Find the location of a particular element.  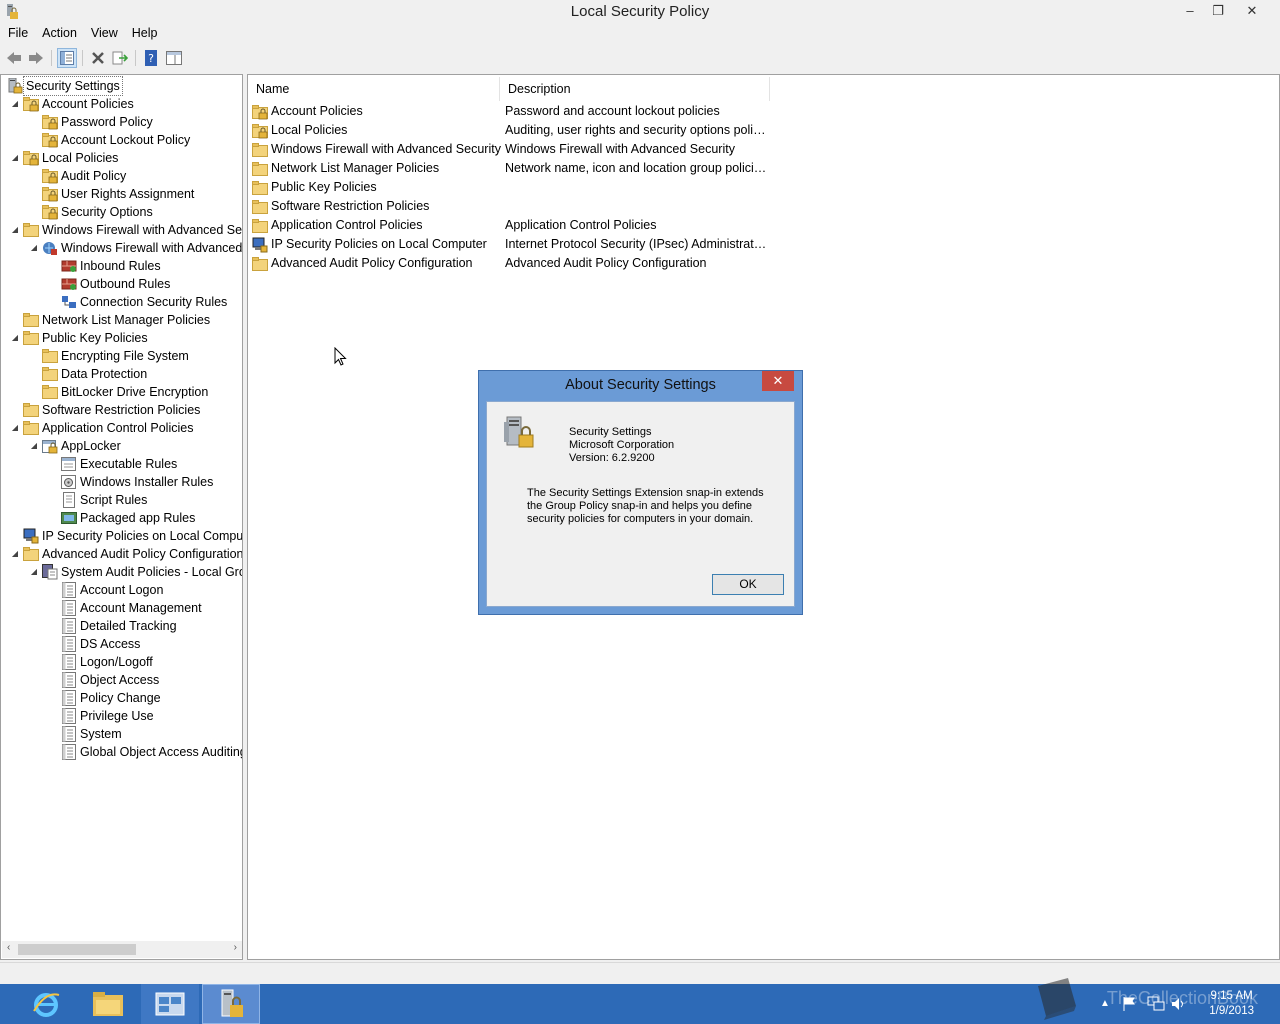

scroll-right-icon: › is located at coordinates (235, 947).